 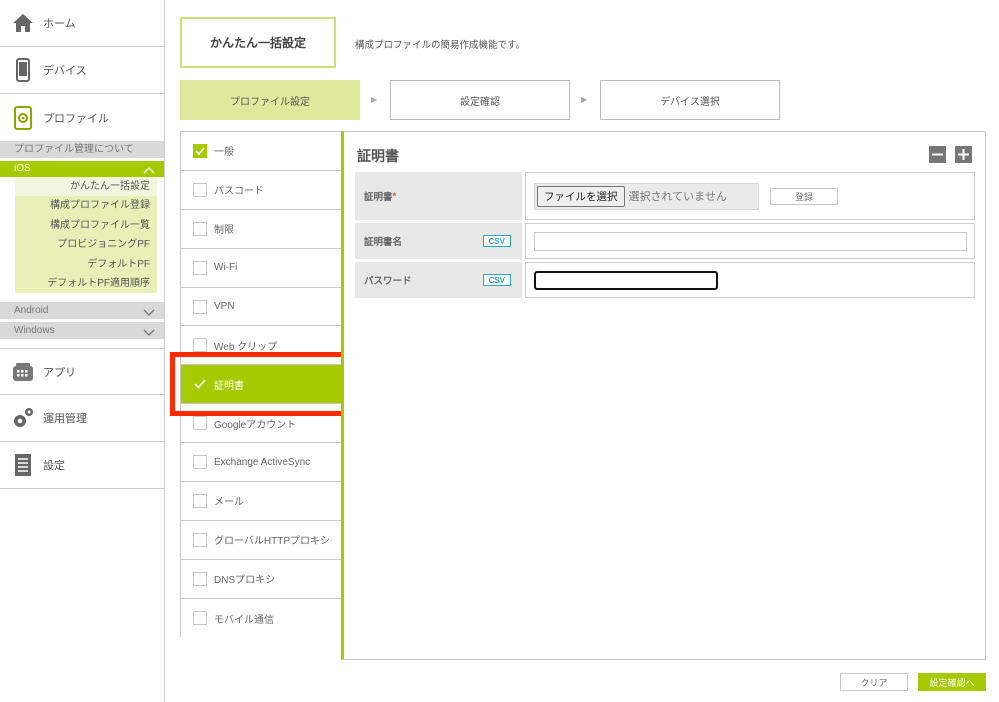 What do you see at coordinates (59, 372) in the screenshot?
I see `nav-app-label: アプリ` at bounding box center [59, 372].